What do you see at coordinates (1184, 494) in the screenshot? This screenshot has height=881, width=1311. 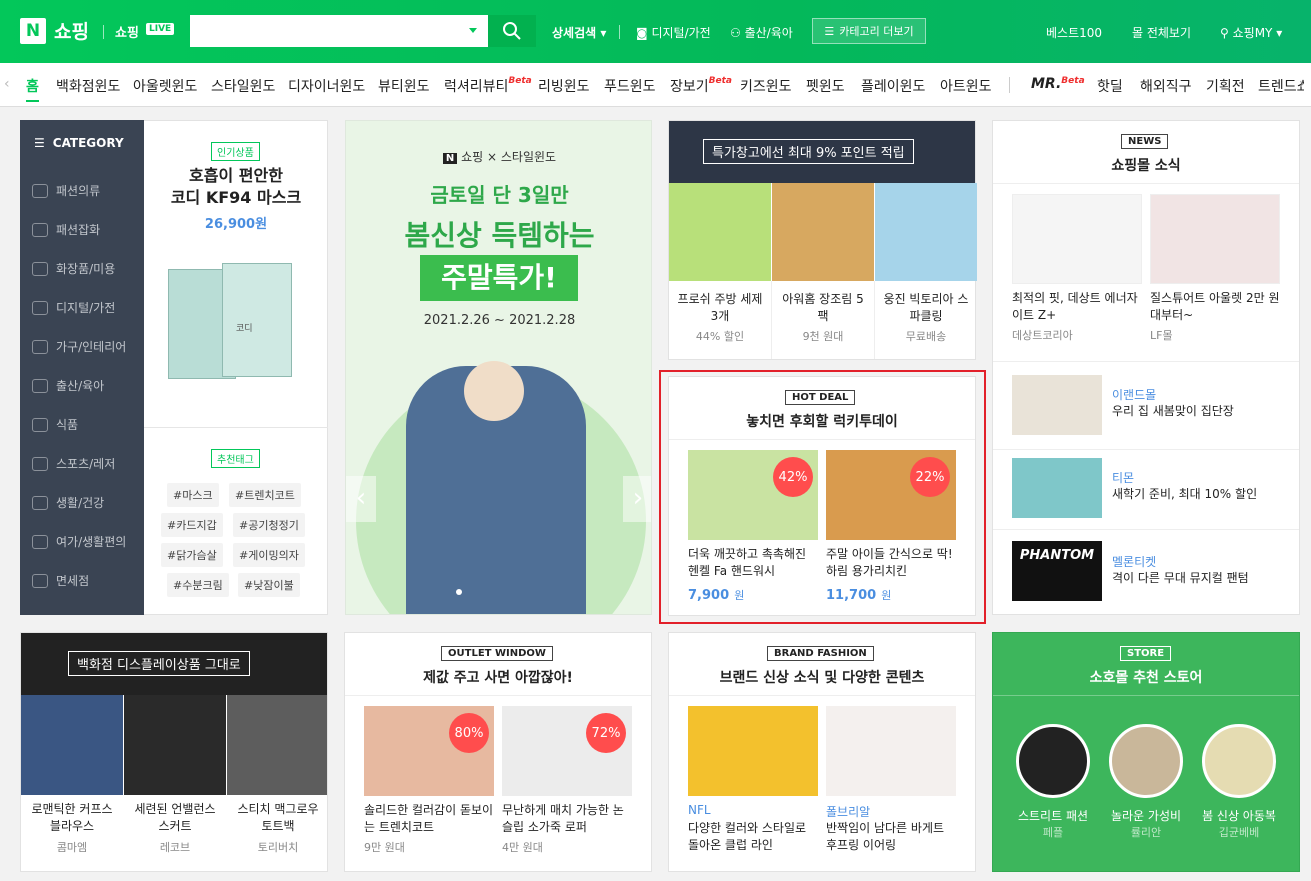 I see `news-list-text: 새학기 준비, 최대 10% 할인` at bounding box center [1184, 494].